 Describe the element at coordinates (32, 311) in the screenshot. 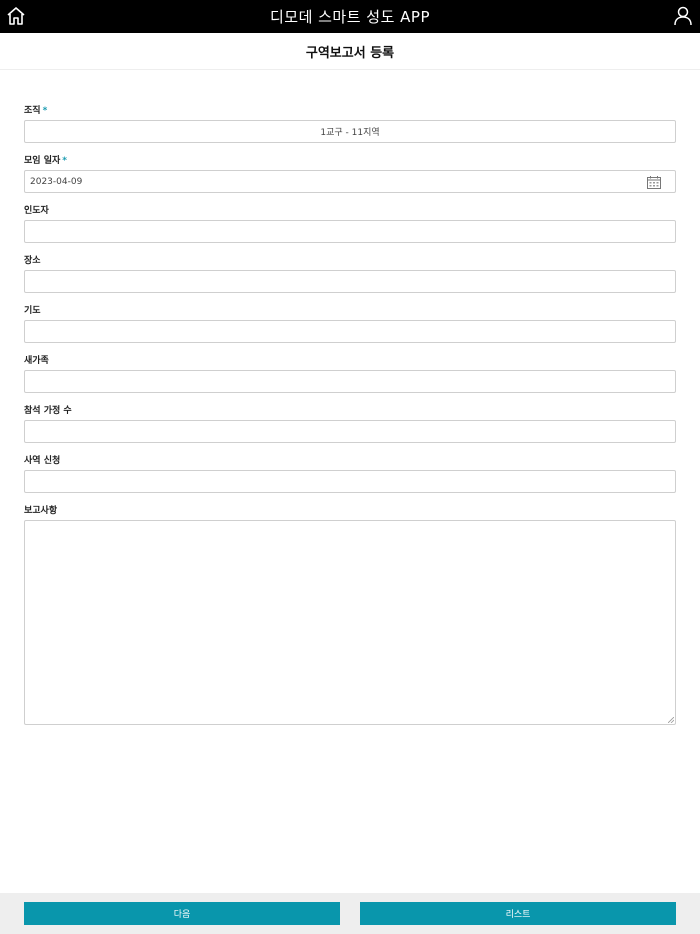

I see `prayer-label: 기도` at that location.